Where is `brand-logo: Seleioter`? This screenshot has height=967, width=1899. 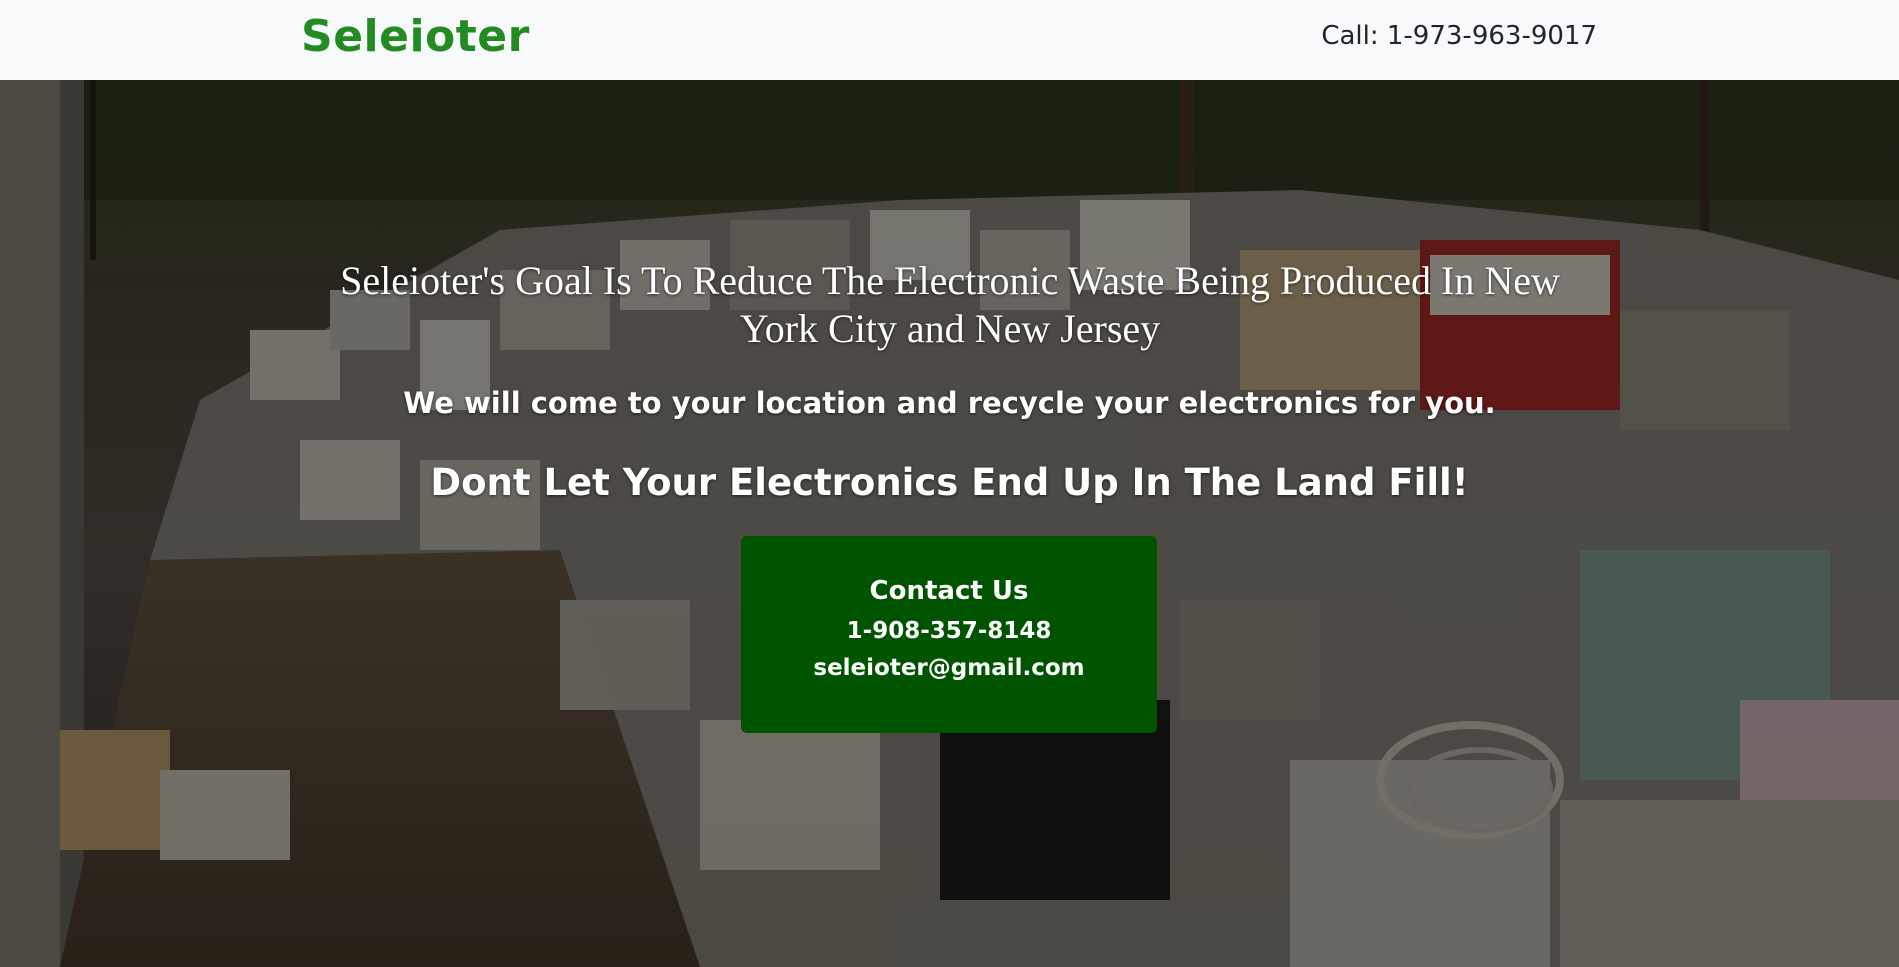
brand-logo: Seleioter is located at coordinates (415, 37).